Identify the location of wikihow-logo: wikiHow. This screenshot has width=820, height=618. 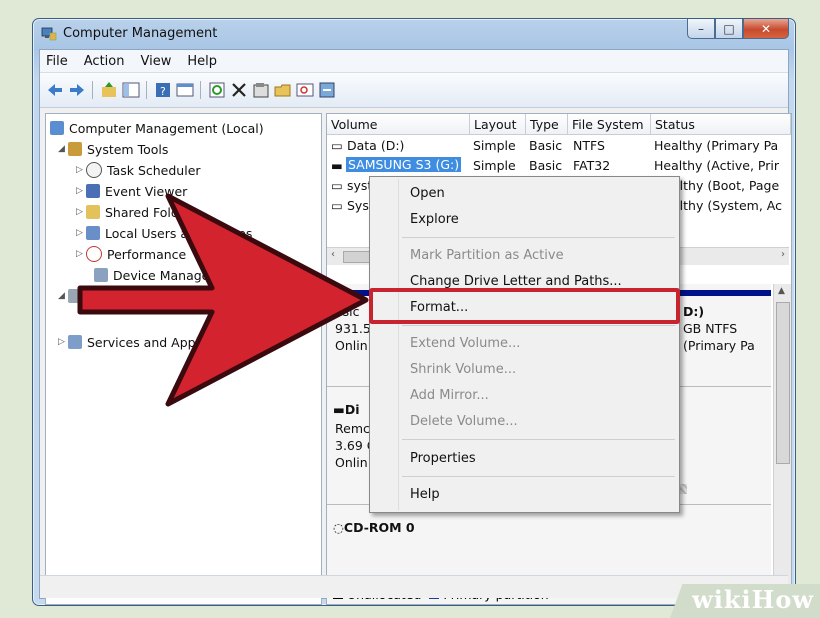
(753, 599).